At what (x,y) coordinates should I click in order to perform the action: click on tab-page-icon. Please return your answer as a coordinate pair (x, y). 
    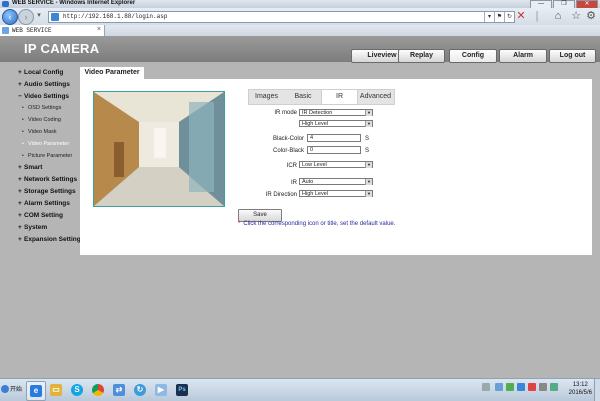
    Looking at the image, I should click on (5, 30).